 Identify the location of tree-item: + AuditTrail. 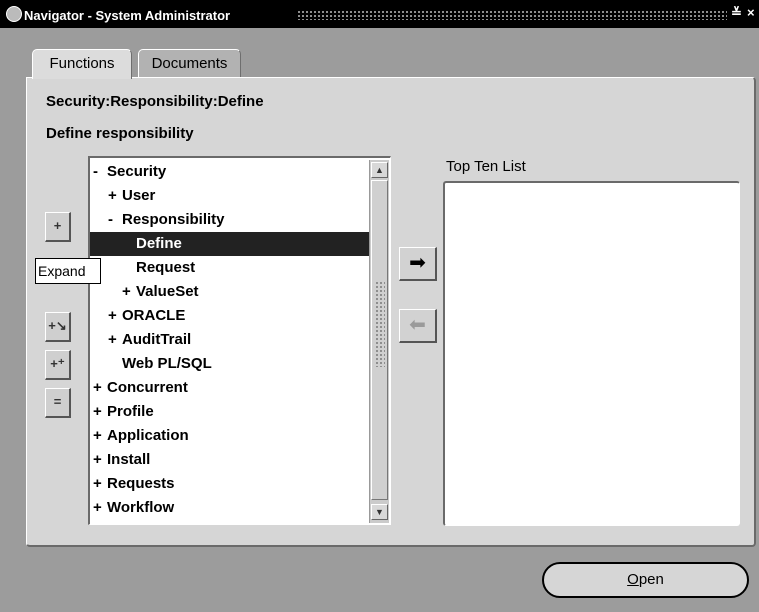
(230, 340).